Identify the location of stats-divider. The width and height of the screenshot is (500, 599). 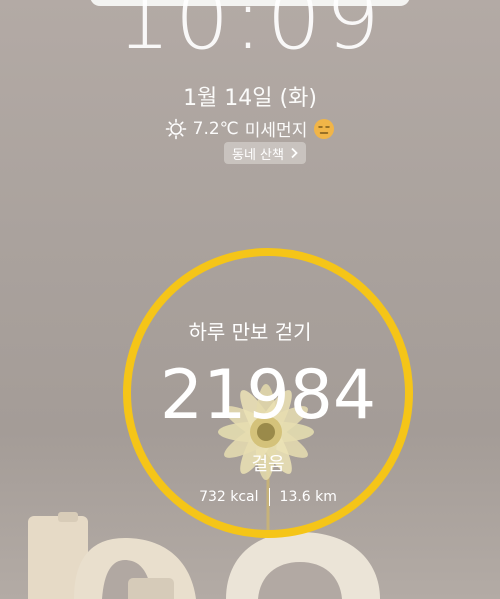
(269, 497).